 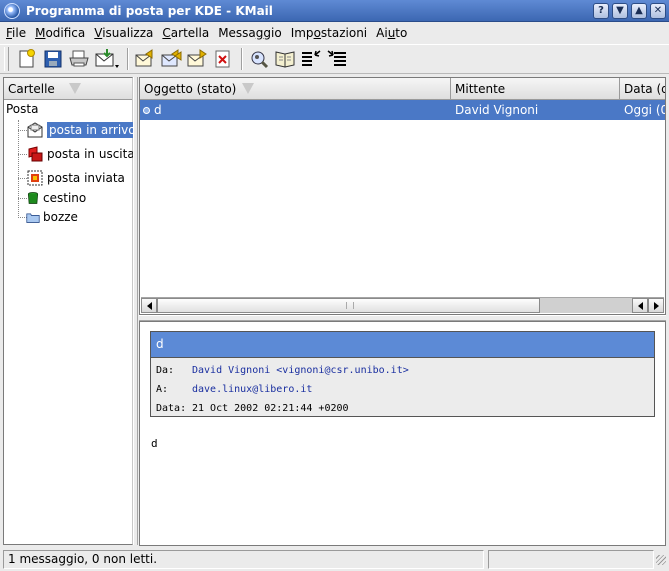 What do you see at coordinates (270, 408) in the screenshot?
I see `date-value: 21 Oct 2002 02:21:44 +0200` at bounding box center [270, 408].